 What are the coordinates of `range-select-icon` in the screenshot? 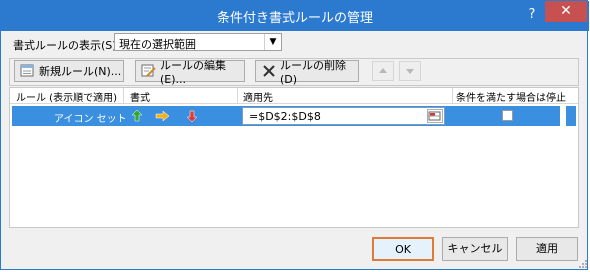 It's located at (434, 116).